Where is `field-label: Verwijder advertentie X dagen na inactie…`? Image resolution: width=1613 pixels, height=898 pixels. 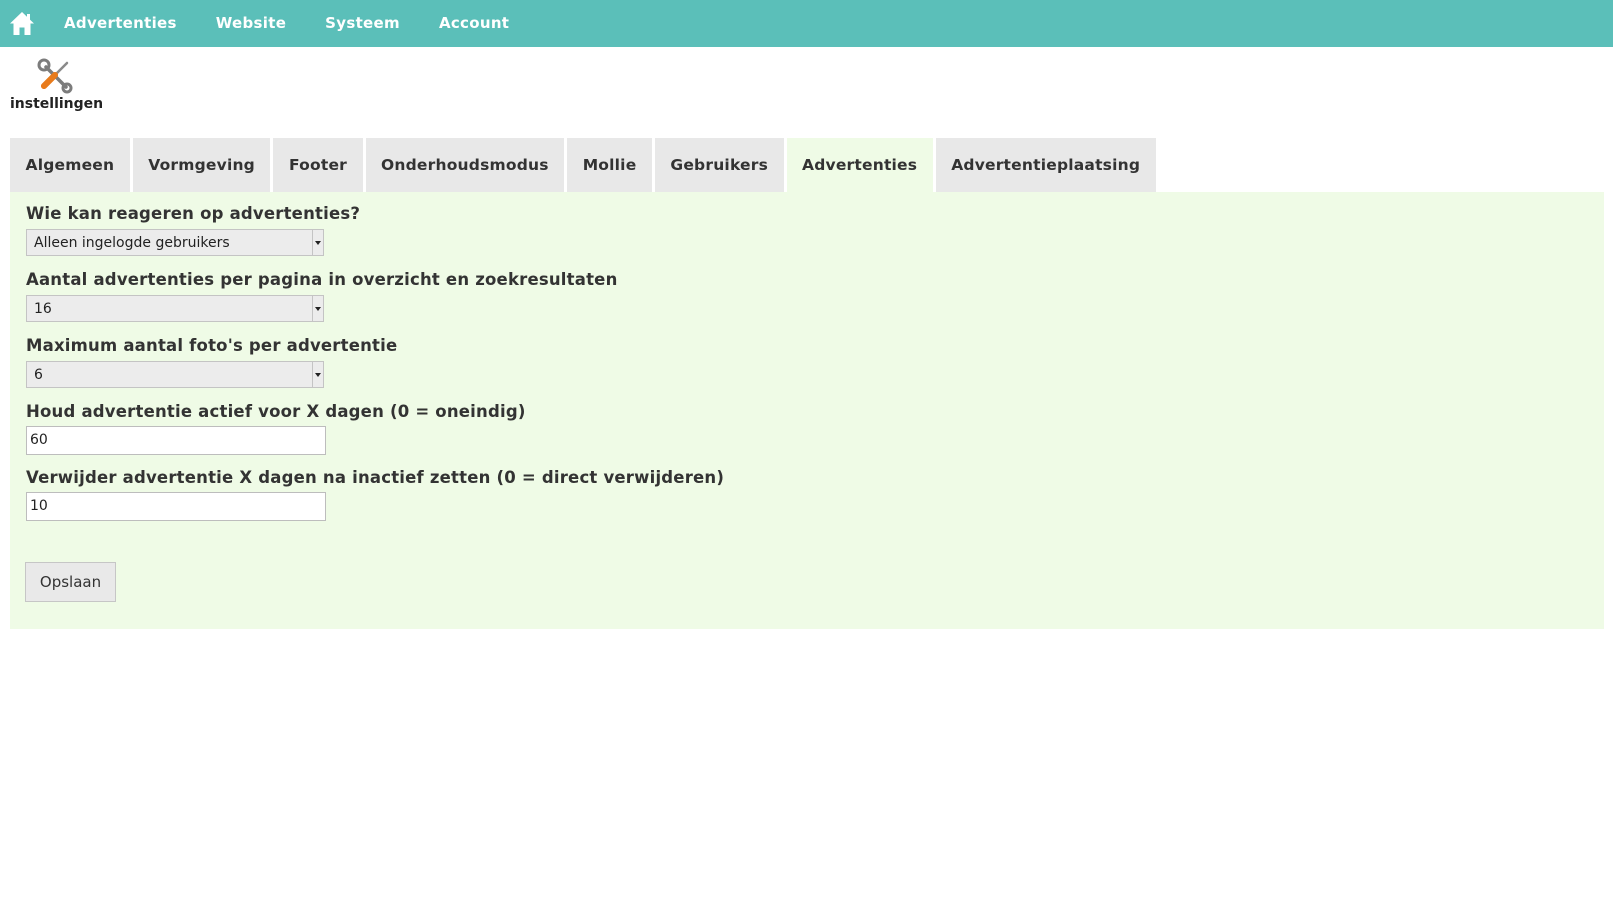 field-label: Verwijder advertentie X dagen na inactie… is located at coordinates (375, 477).